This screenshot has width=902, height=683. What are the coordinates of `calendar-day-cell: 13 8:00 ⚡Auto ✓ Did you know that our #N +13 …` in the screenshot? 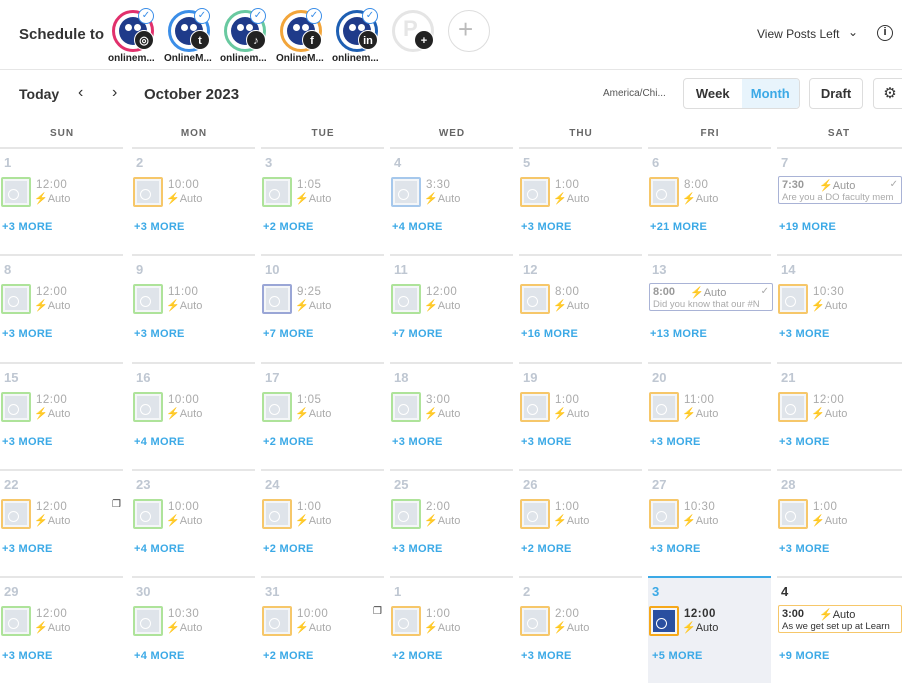 It's located at (710, 308).